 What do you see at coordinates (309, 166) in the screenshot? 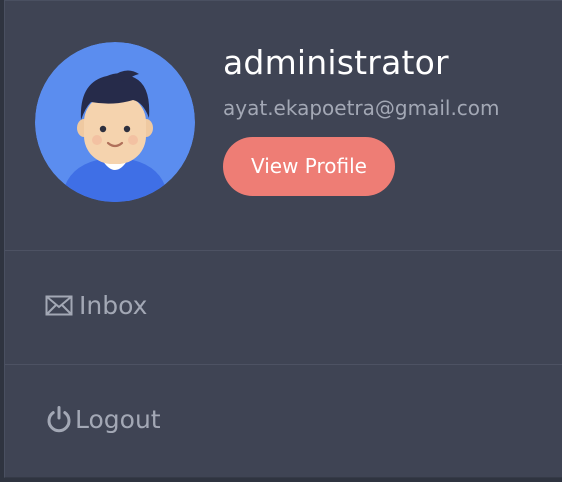
I see `view-profile-button: View Profile` at bounding box center [309, 166].